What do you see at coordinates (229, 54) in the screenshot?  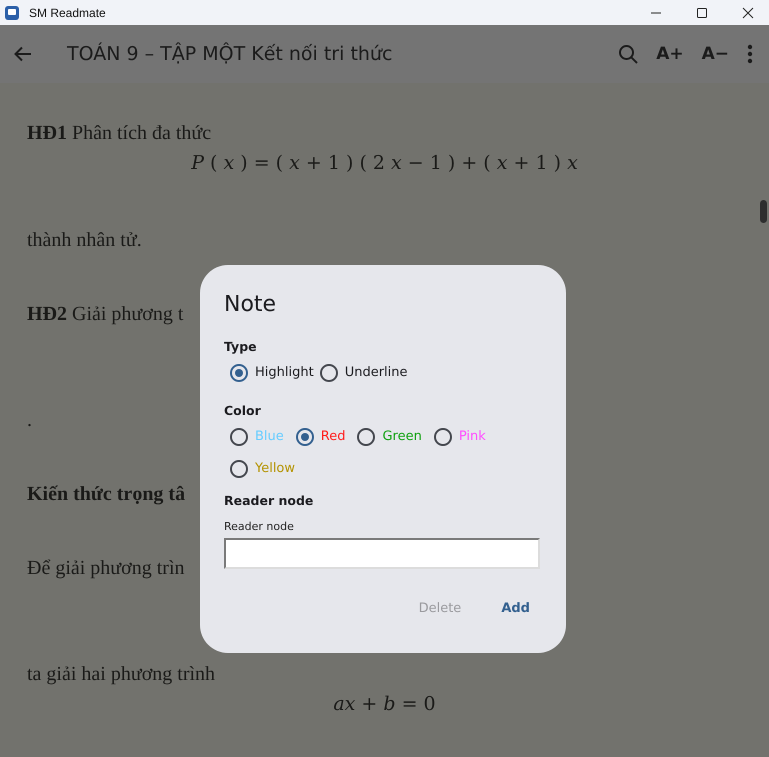 I see `book-title: TOÁN 9 – TẬP MỘT Kết nối tri thức` at bounding box center [229, 54].